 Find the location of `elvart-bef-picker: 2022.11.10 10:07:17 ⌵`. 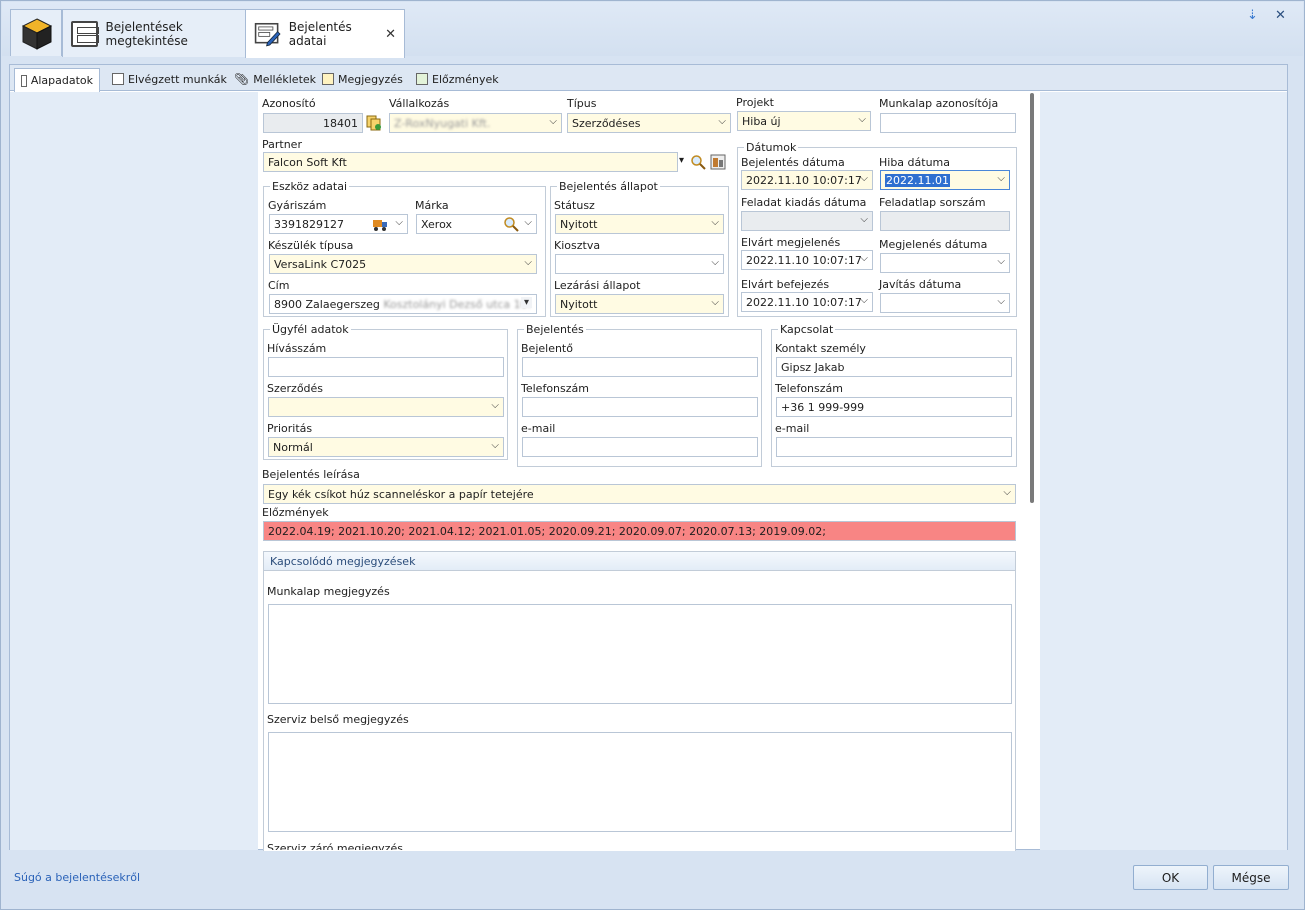

elvart-bef-picker: 2022.11.10 10:07:17 ⌵ is located at coordinates (807, 302).